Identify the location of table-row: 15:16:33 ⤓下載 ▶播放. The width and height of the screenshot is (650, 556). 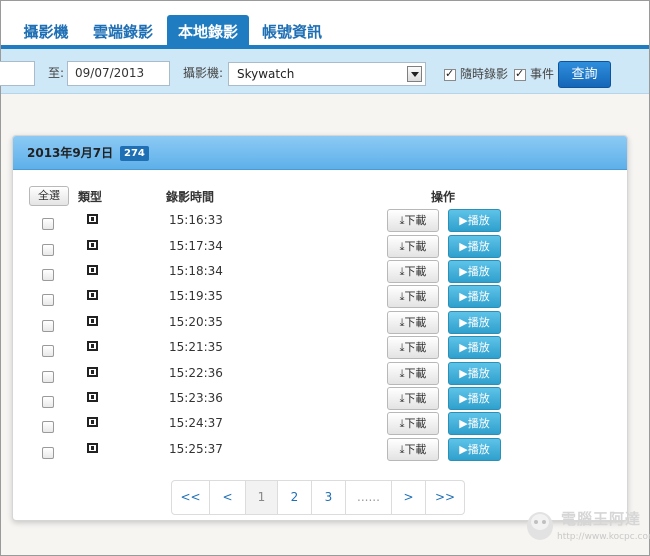
(320, 221).